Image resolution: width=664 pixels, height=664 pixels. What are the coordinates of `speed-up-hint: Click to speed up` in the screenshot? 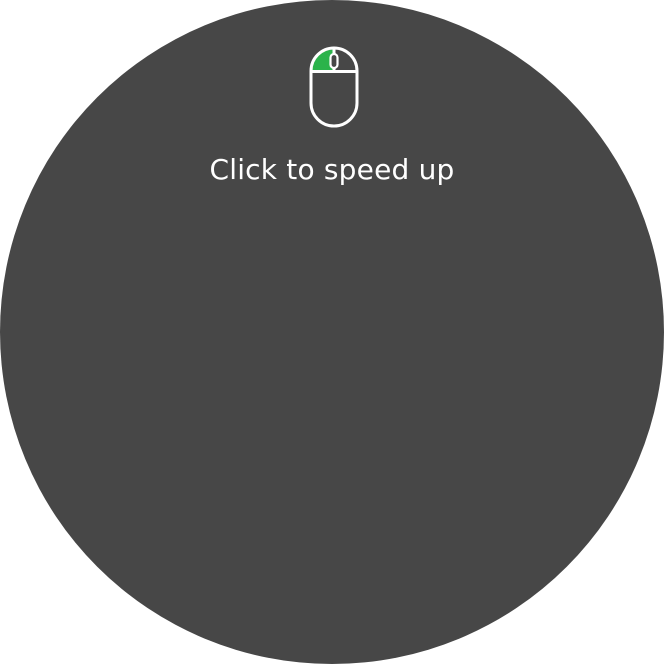 It's located at (332, 169).